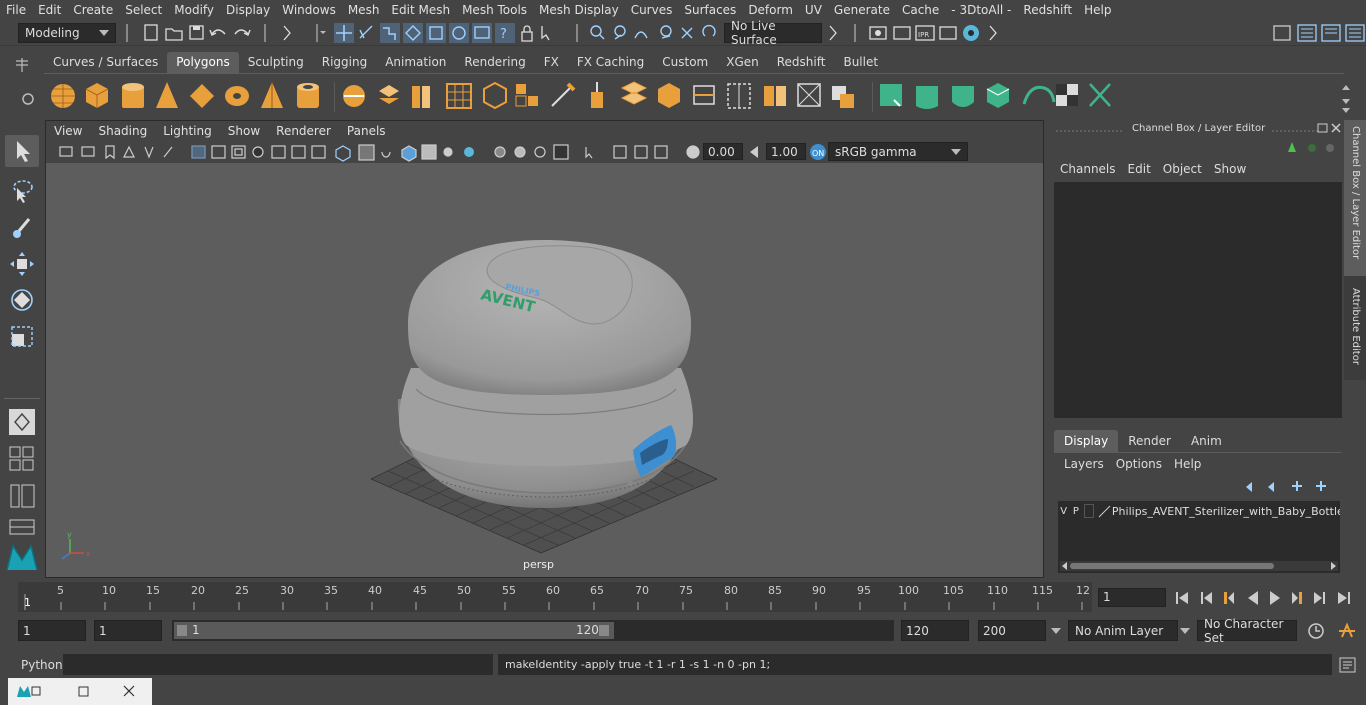  I want to click on menu-surfaces: Surfaces, so click(710, 10).